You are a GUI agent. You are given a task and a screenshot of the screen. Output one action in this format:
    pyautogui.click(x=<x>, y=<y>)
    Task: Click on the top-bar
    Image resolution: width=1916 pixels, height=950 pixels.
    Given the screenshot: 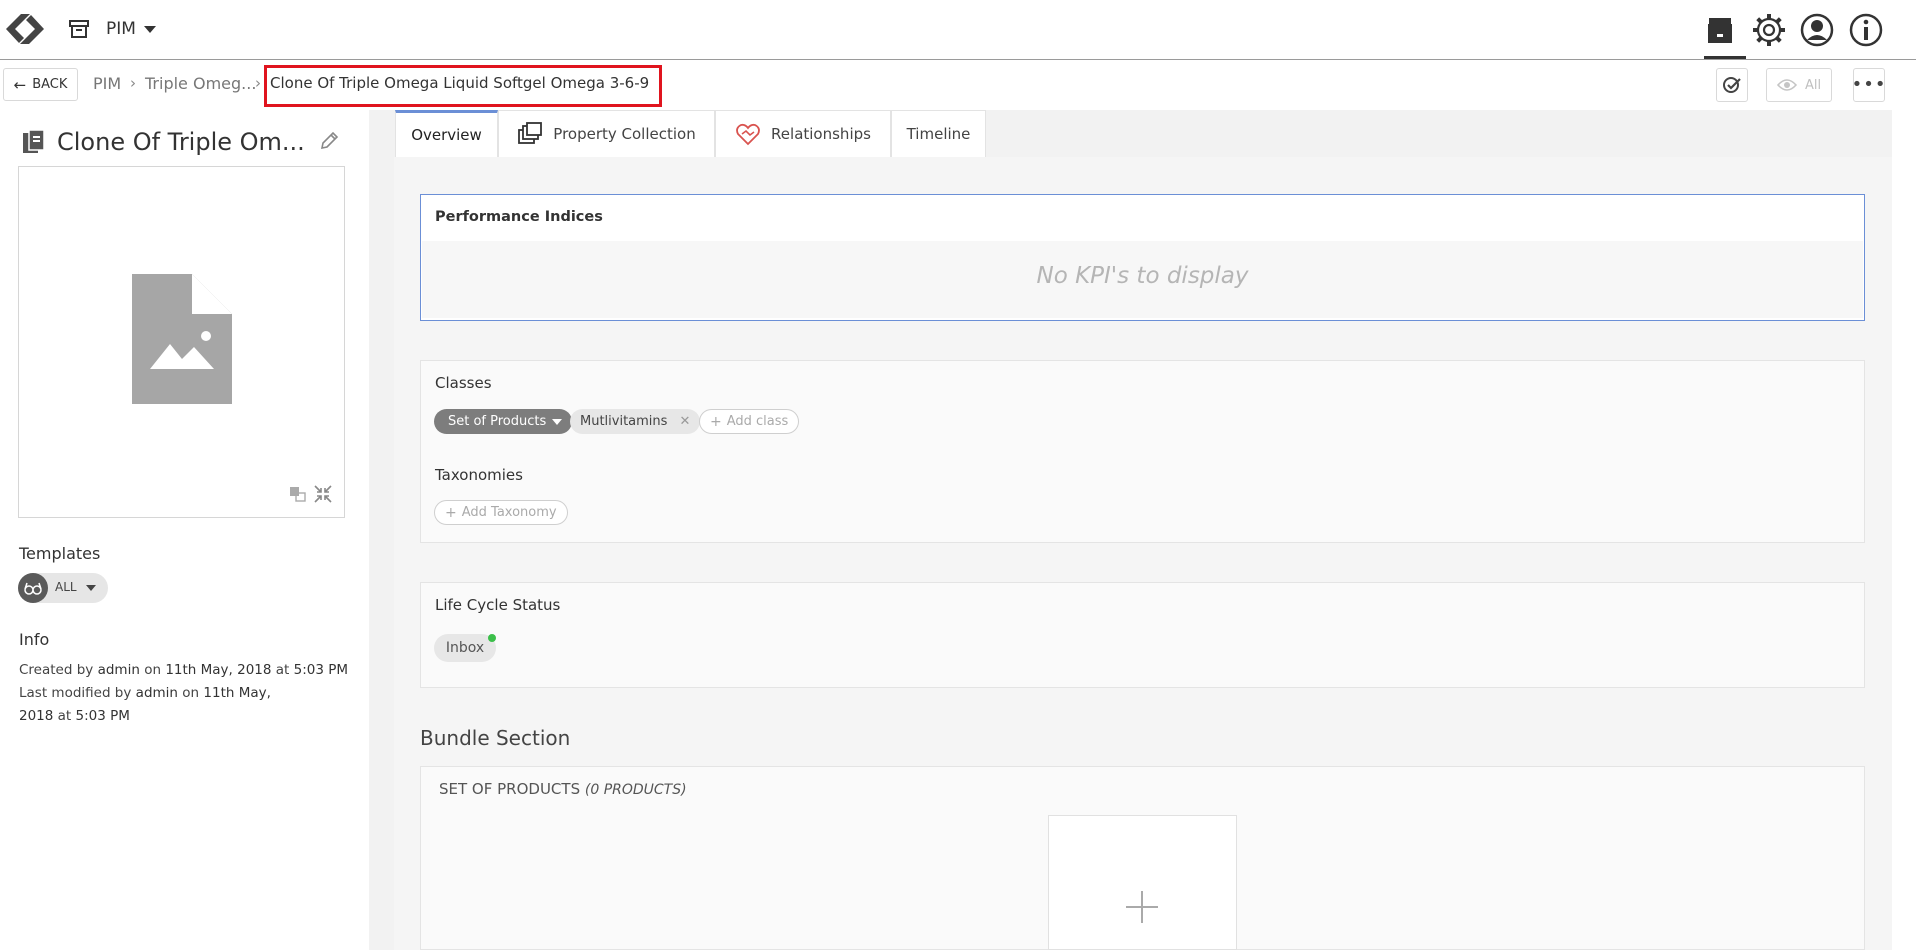 What is the action you would take?
    pyautogui.click(x=958, y=30)
    